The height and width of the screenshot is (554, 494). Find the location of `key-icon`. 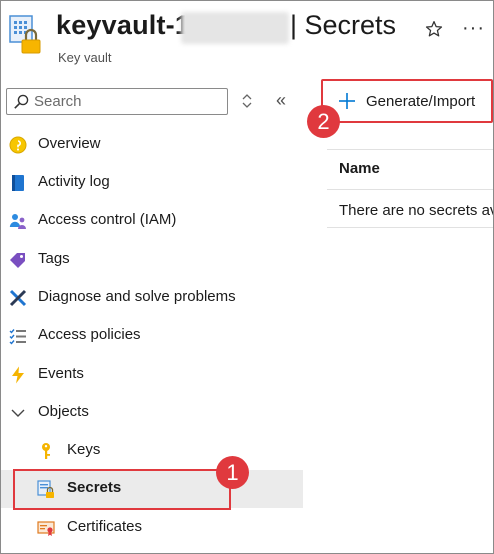

key-icon is located at coordinates (46, 451).